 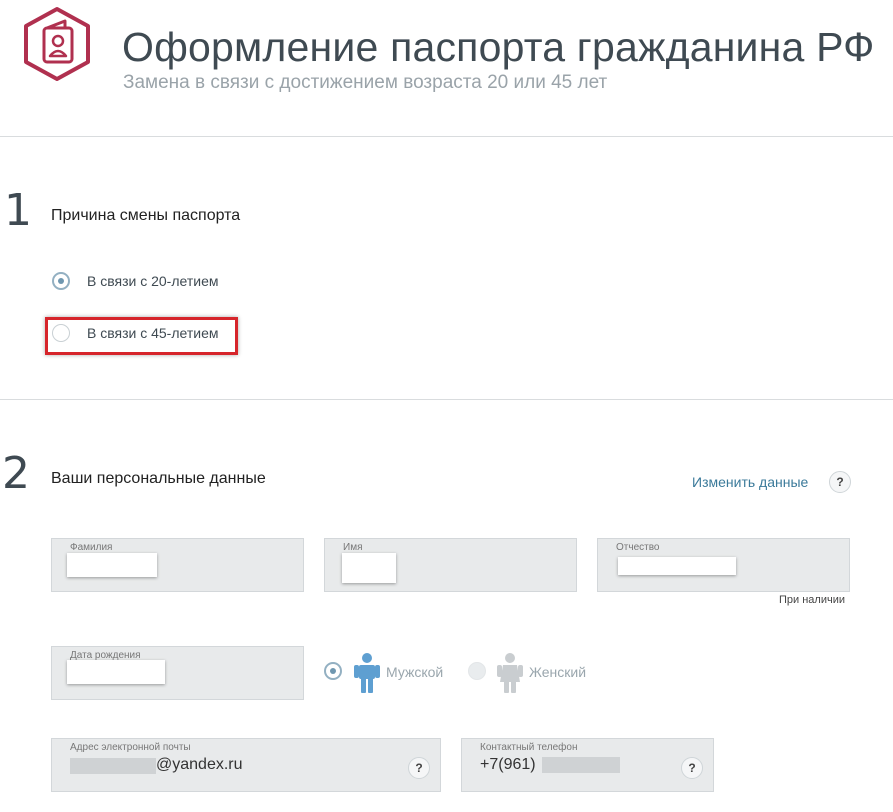 I want to click on female-person-icon, so click(x=510, y=675).